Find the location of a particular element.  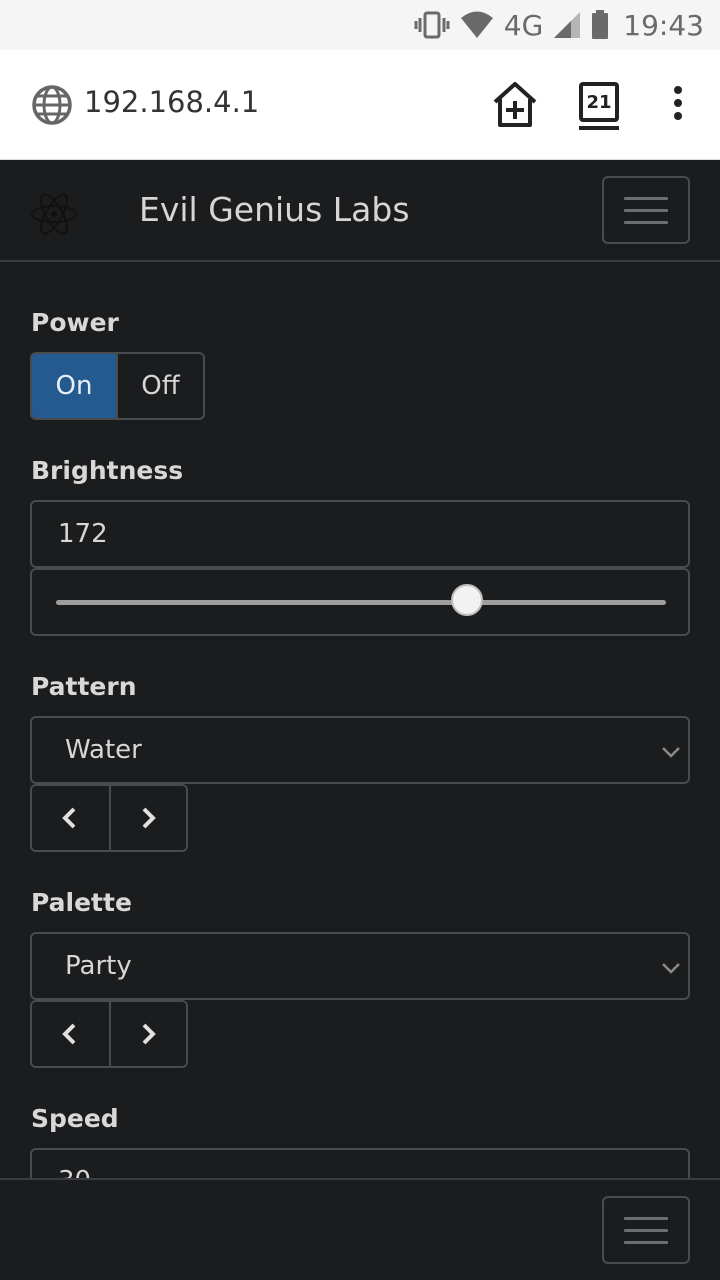

bottom-menu-button is located at coordinates (646, 1230).